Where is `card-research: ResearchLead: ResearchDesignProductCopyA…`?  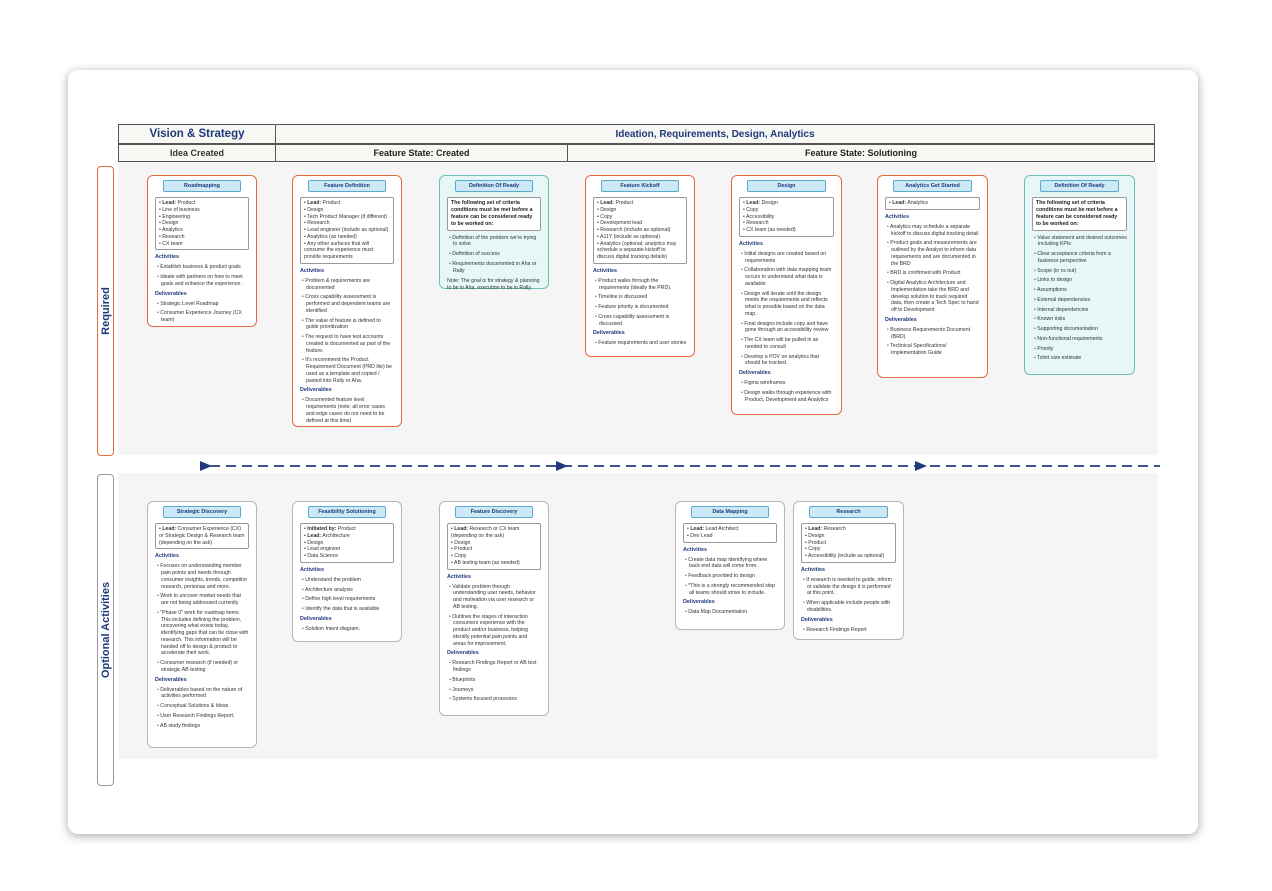
card-research: ResearchLead: ResearchDesignProductCopyA… is located at coordinates (848, 570).